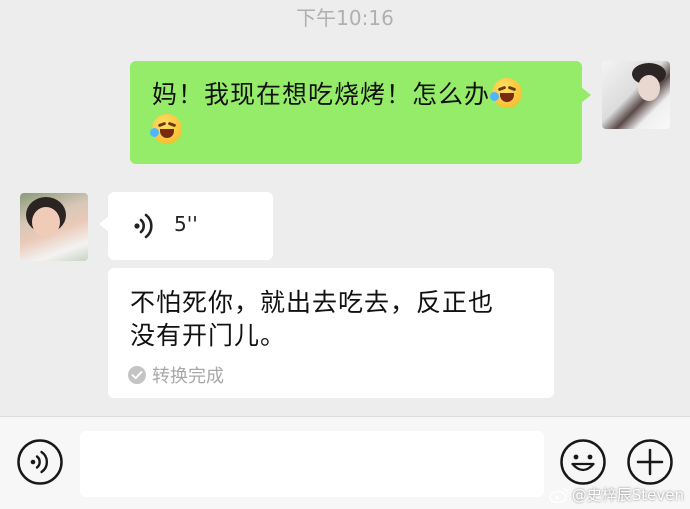 The image size is (690, 509). I want to click on message-input, so click(312, 464).